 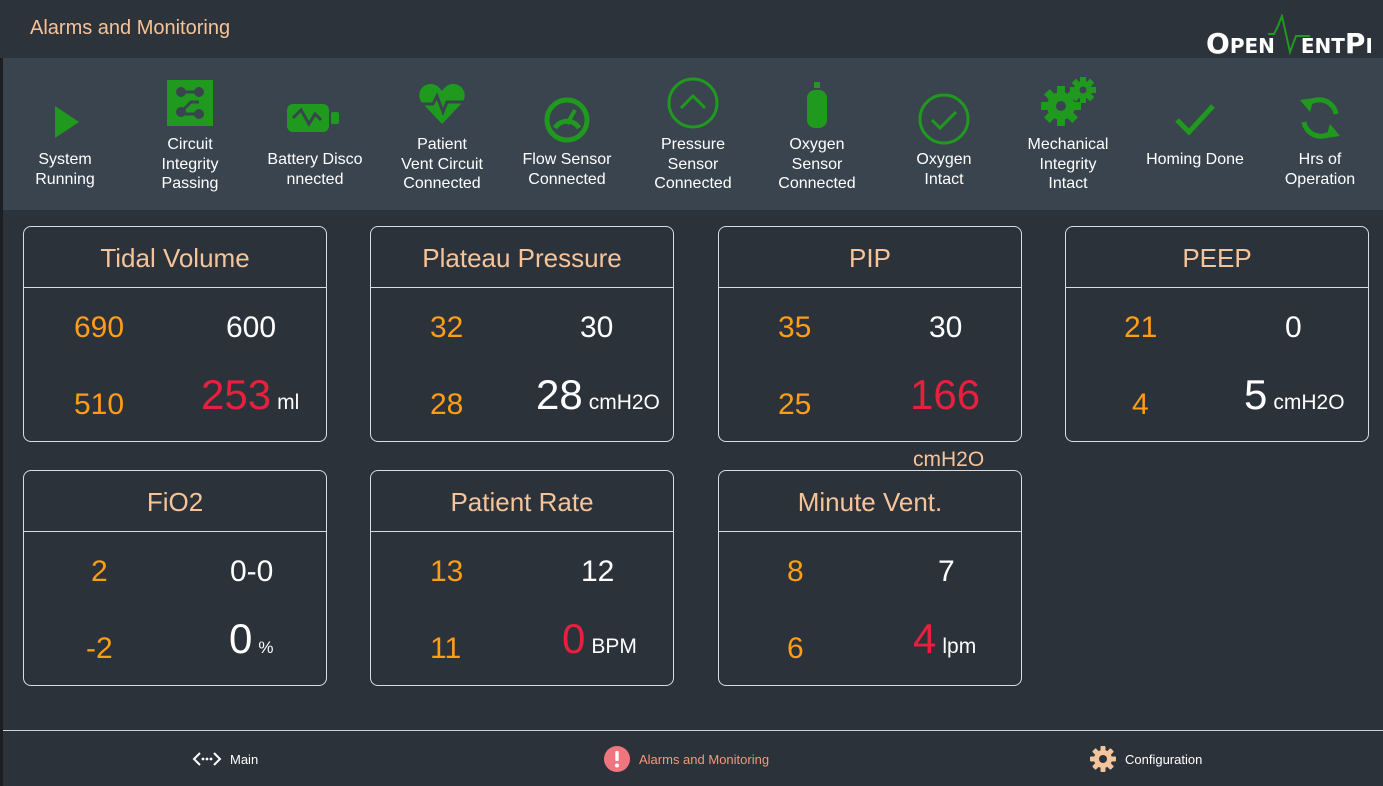 I want to click on status-homing-done: Homing Done, so click(x=1195, y=134).